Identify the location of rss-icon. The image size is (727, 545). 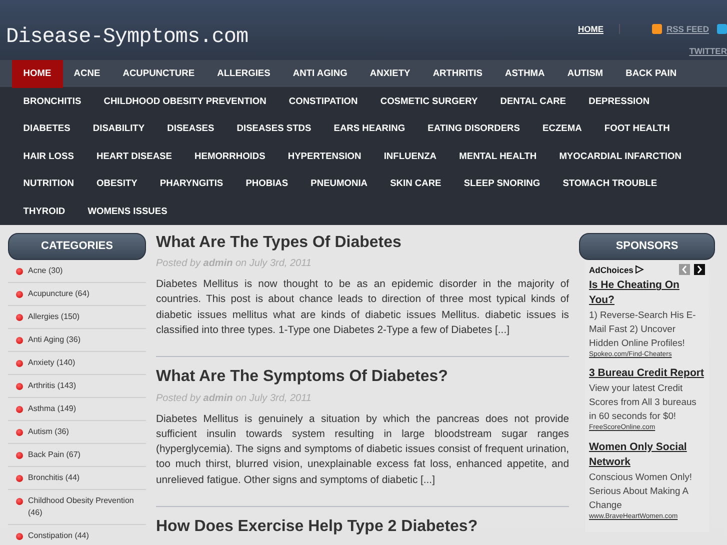
(657, 29).